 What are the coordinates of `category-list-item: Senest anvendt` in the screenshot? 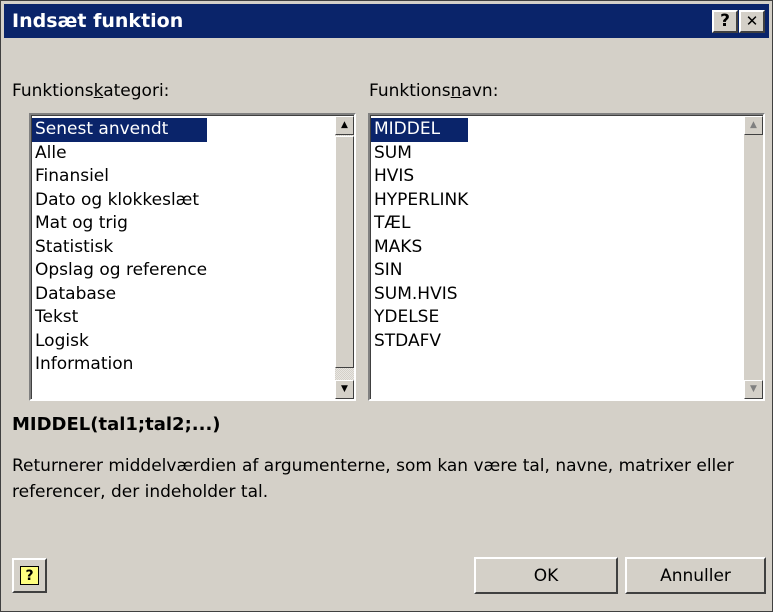 It's located at (120, 130).